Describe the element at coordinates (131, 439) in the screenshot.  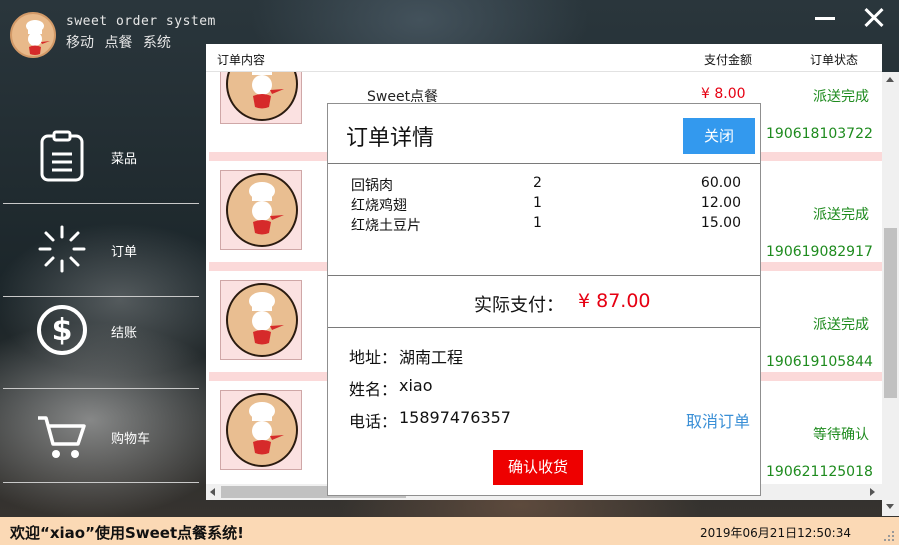
I see `sidebar-item-label: 购物车` at that location.